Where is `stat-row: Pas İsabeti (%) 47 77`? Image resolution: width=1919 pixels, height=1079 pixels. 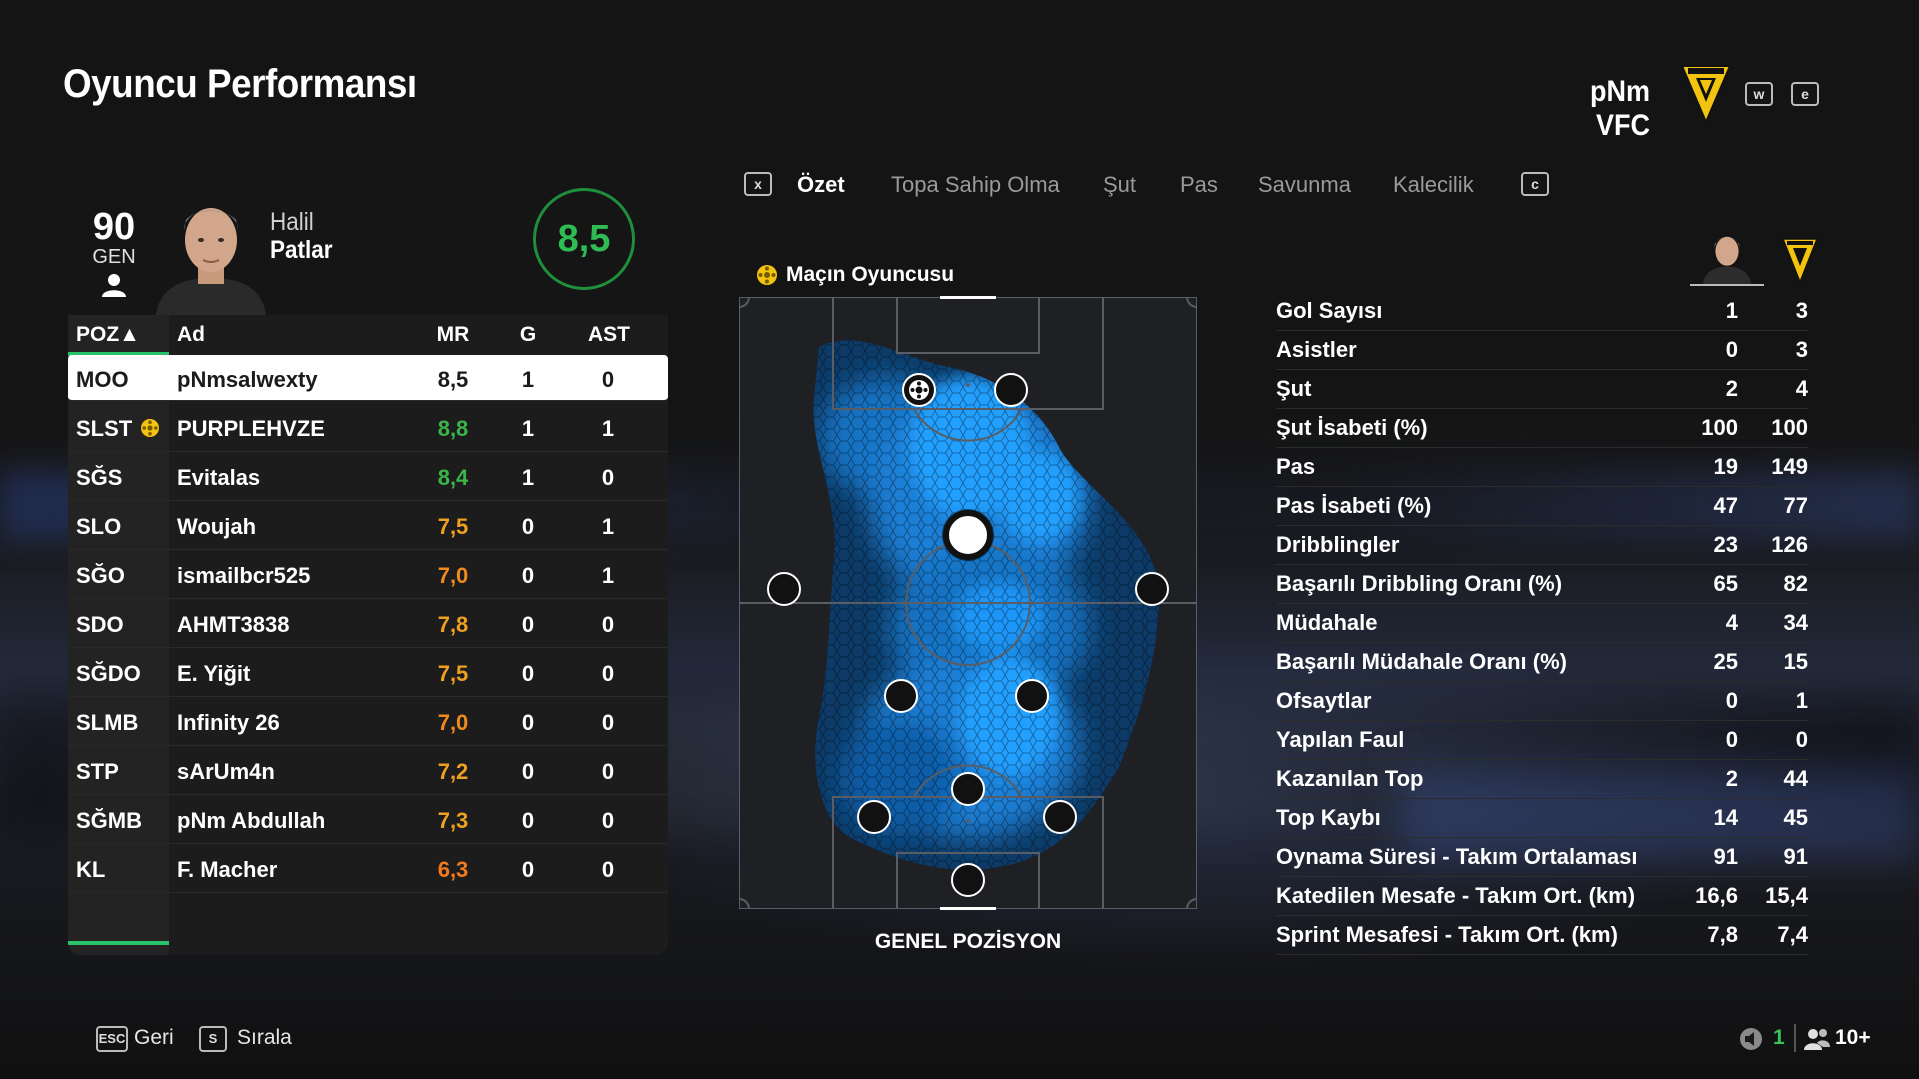
stat-row: Pas İsabeti (%) 47 77 is located at coordinates (1542, 506).